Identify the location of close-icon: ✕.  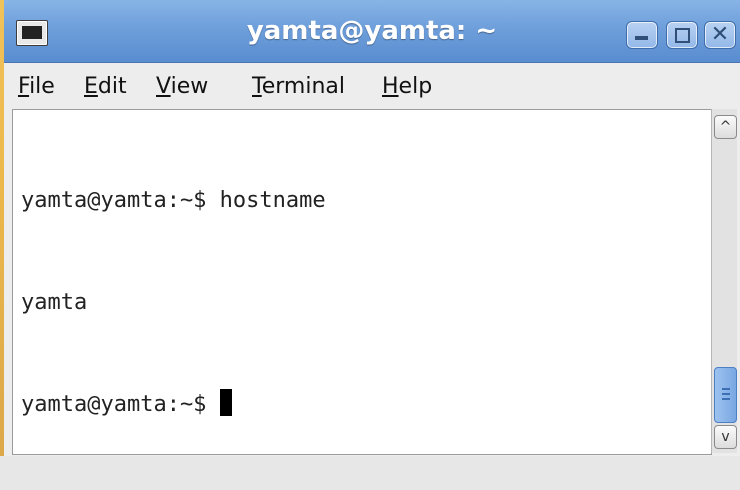
(720, 34).